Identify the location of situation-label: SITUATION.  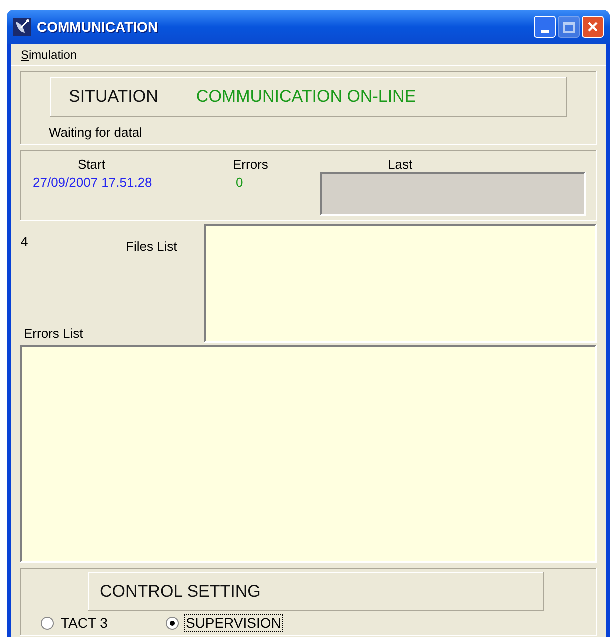
(113, 97).